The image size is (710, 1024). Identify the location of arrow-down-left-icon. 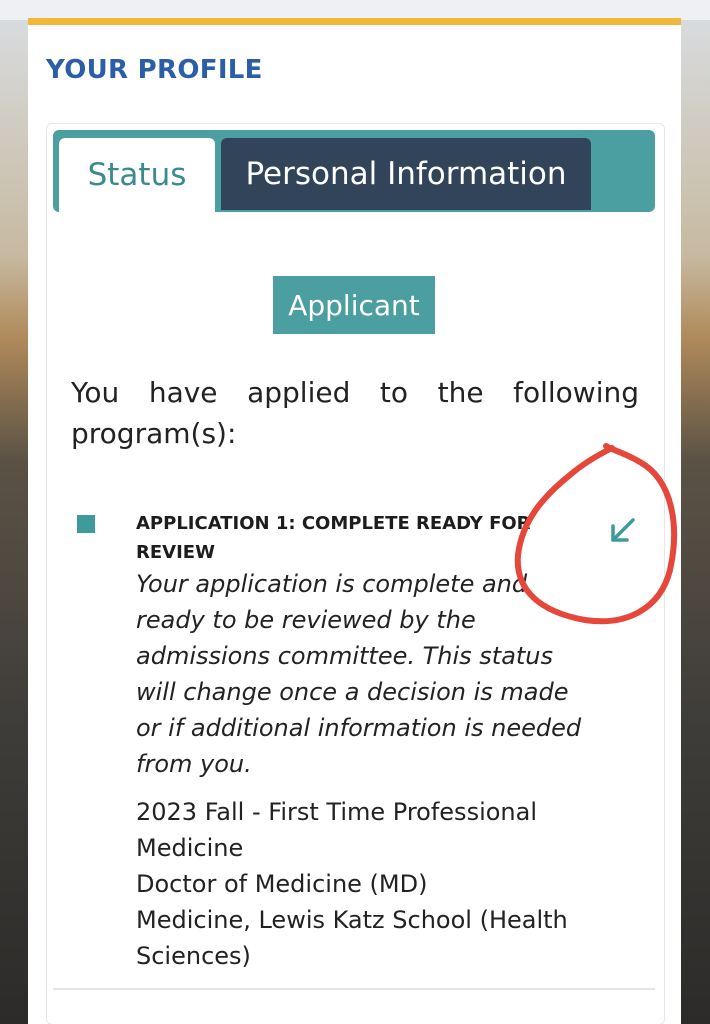
(622, 531).